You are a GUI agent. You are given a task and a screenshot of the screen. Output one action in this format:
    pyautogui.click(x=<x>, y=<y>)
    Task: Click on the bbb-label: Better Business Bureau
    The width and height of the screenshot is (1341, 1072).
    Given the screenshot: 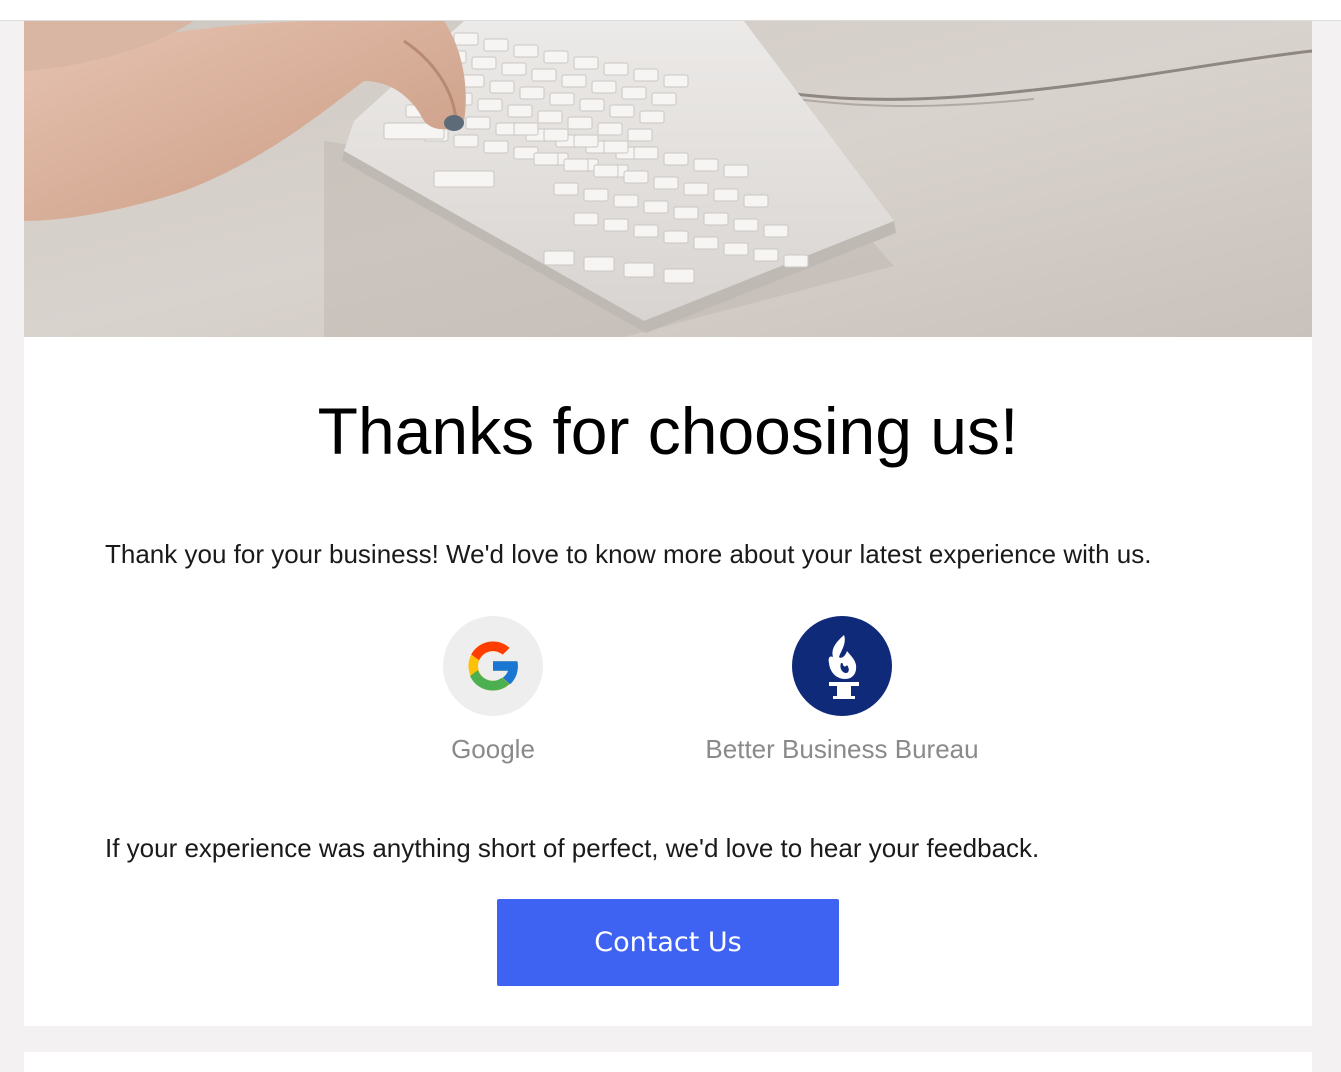 What is the action you would take?
    pyautogui.click(x=842, y=749)
    